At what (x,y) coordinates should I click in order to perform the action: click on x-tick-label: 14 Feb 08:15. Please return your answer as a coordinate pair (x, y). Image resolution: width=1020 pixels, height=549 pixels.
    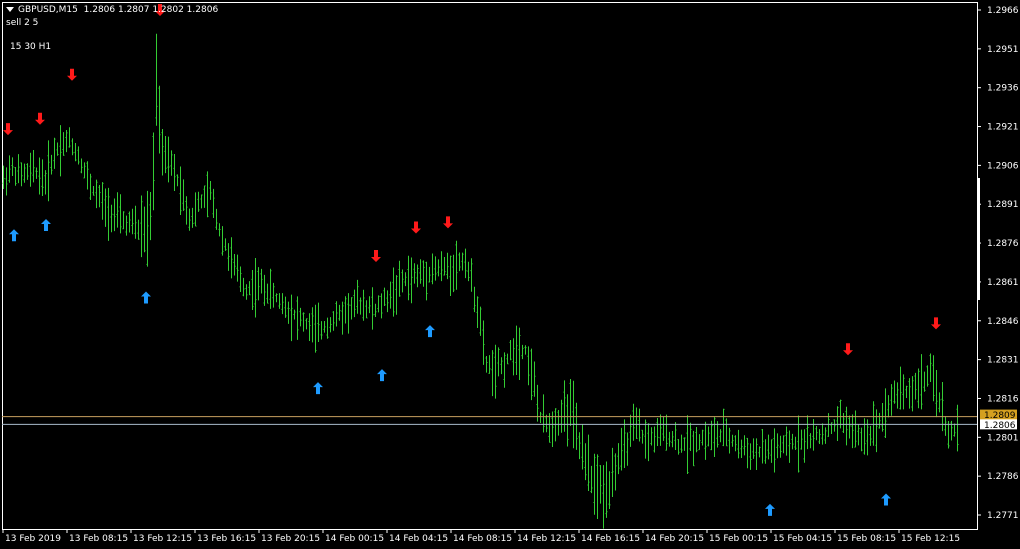
    Looking at the image, I should click on (482, 539).